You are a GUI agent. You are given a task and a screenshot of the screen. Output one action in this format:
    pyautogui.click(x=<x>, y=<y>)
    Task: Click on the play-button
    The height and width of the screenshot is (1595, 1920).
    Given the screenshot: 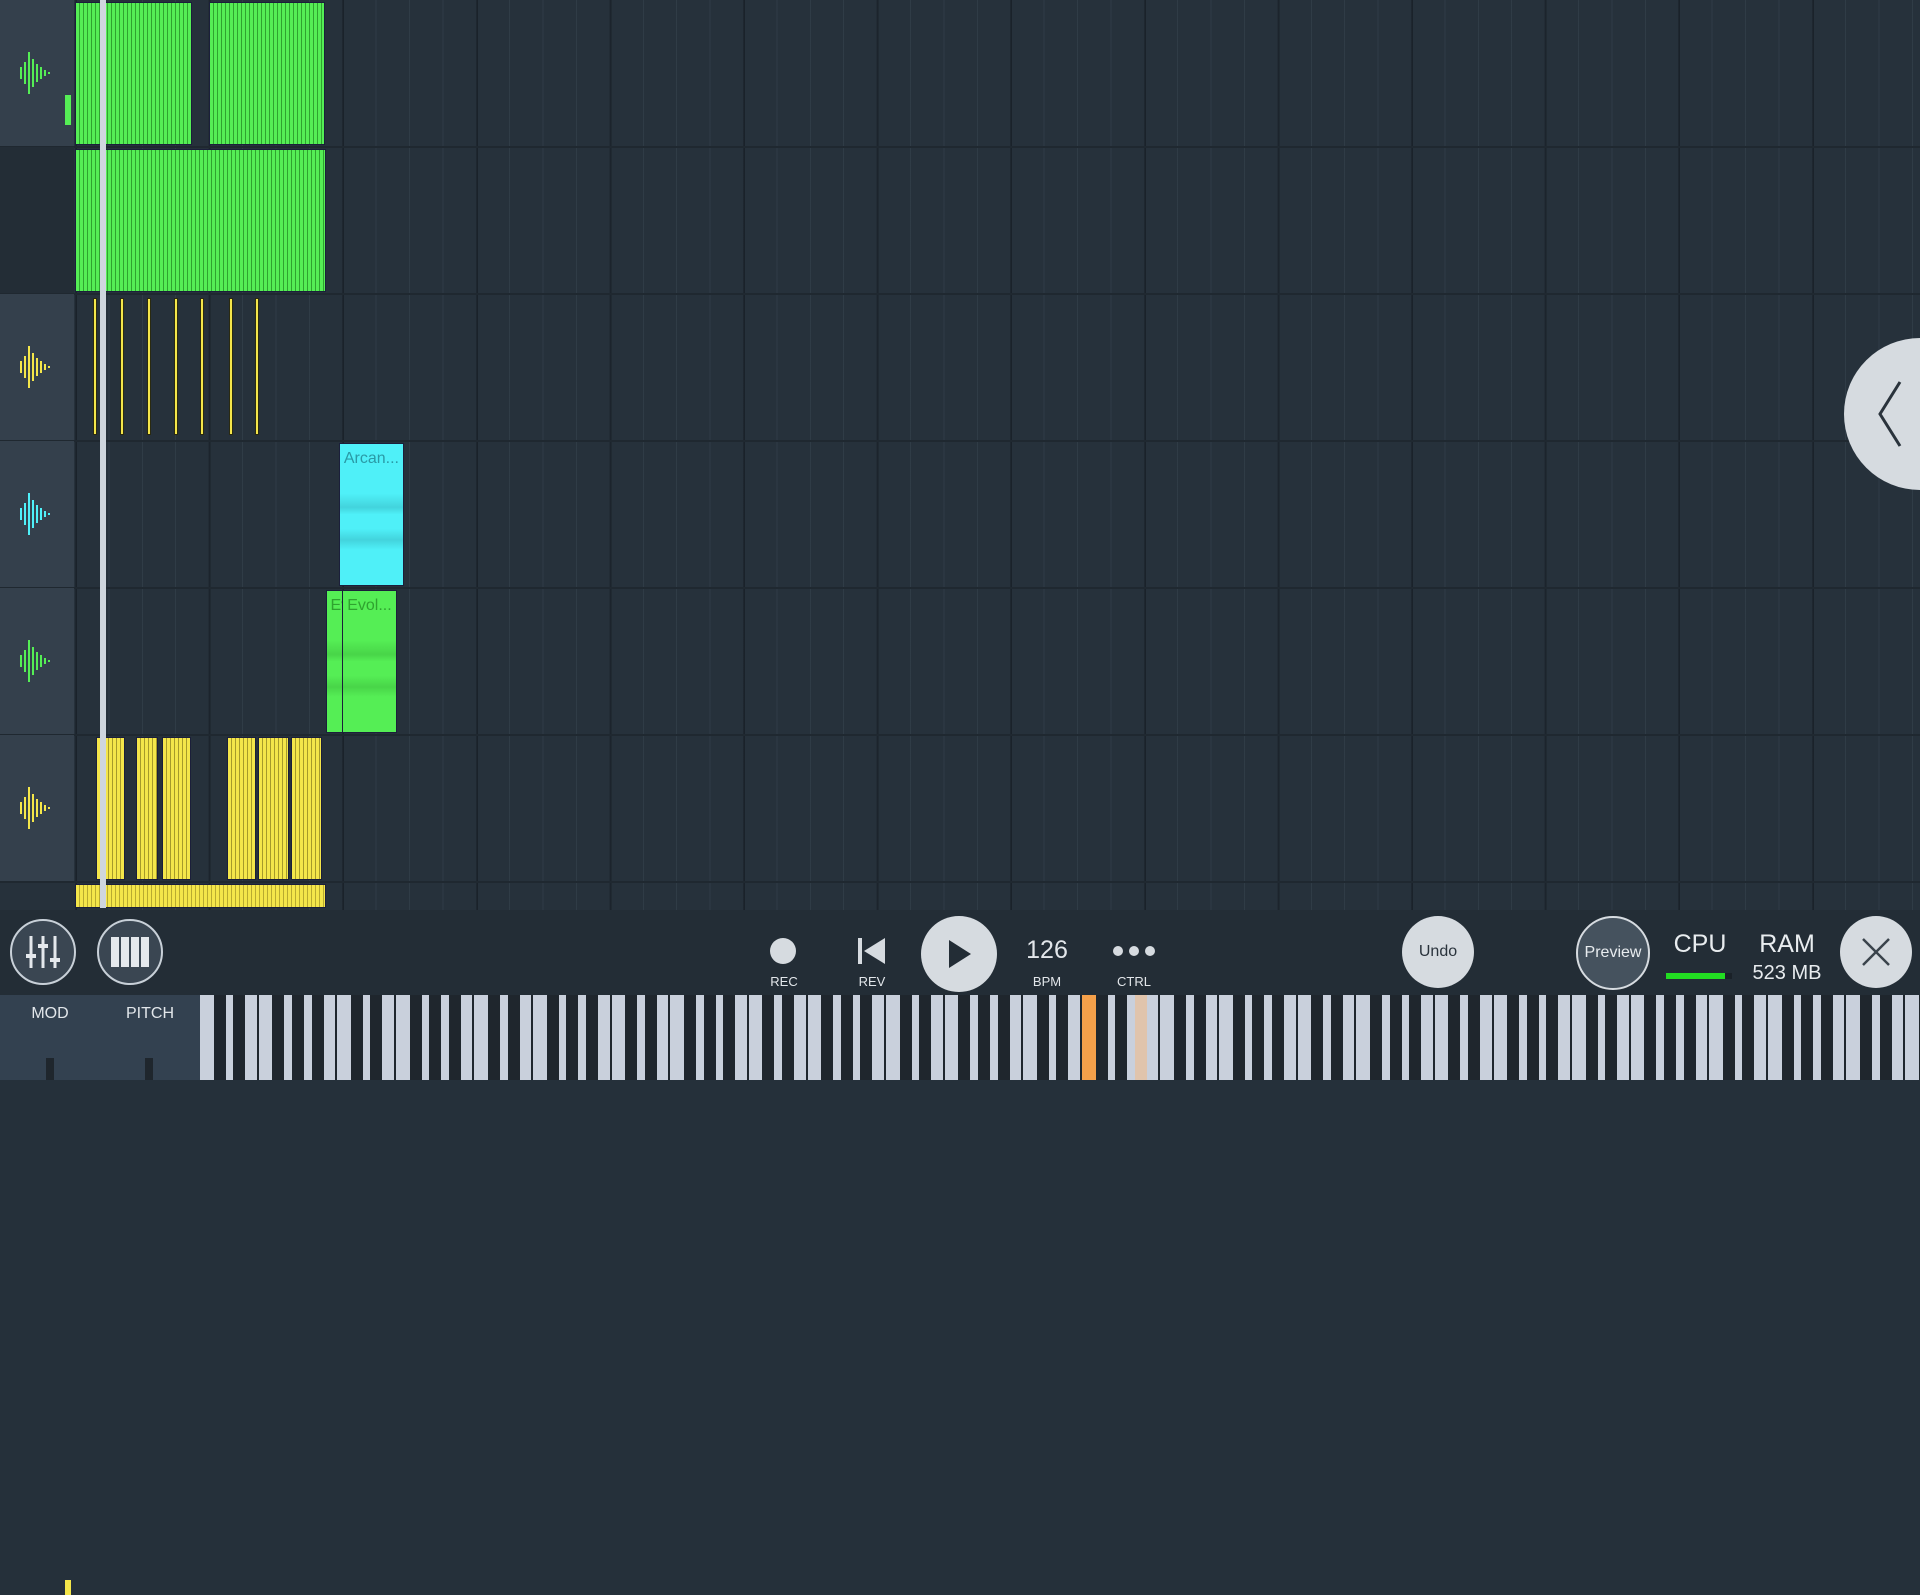 What is the action you would take?
    pyautogui.click(x=959, y=954)
    